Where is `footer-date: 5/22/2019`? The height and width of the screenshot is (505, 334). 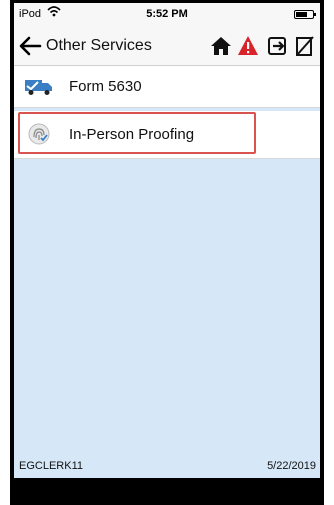 footer-date: 5/22/2019 is located at coordinates (291, 466).